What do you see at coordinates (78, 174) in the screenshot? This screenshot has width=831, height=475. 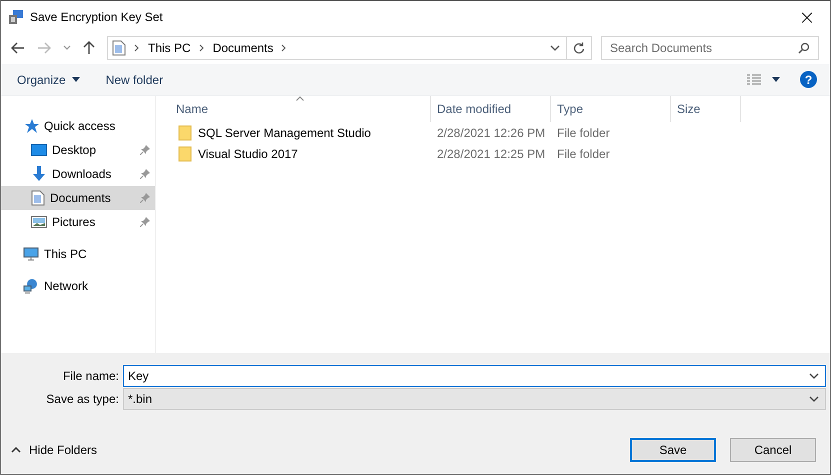 I see `sidebar-item: Downloads` at bounding box center [78, 174].